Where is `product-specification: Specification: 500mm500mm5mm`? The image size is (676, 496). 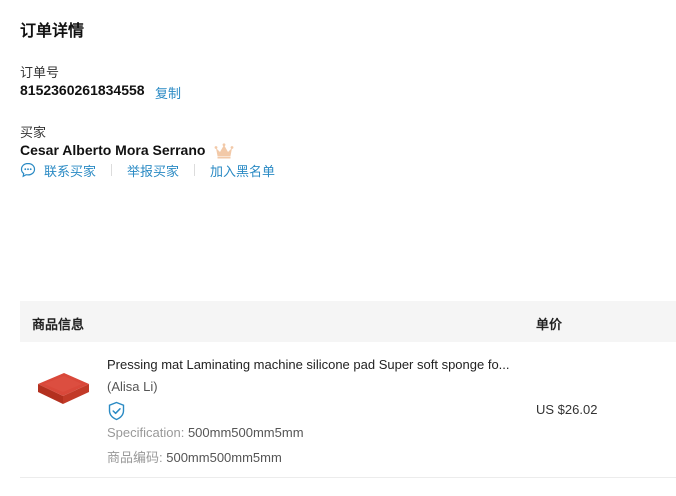
product-specification: Specification: 500mm500mm5mm is located at coordinates (205, 432).